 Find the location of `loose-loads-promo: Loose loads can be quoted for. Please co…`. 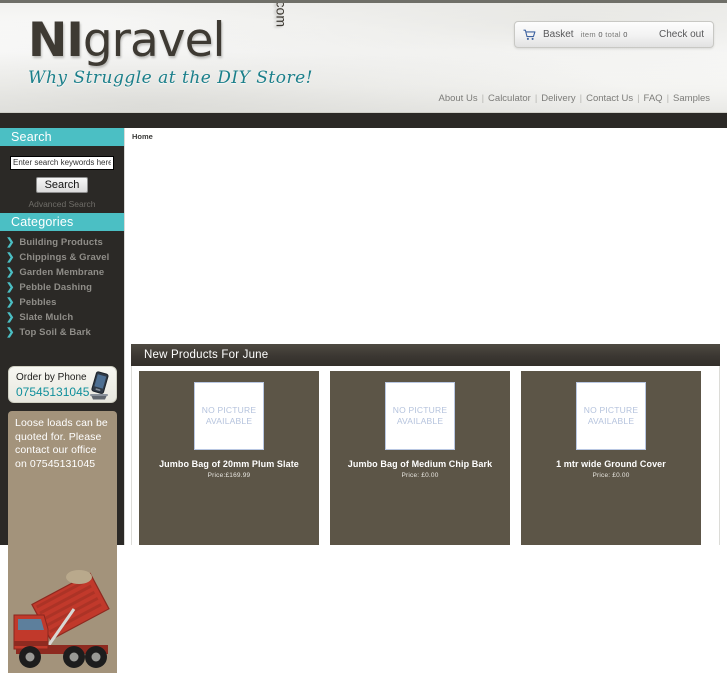

loose-loads-promo: Loose loads can be quoted for. Please co… is located at coordinates (62, 542).